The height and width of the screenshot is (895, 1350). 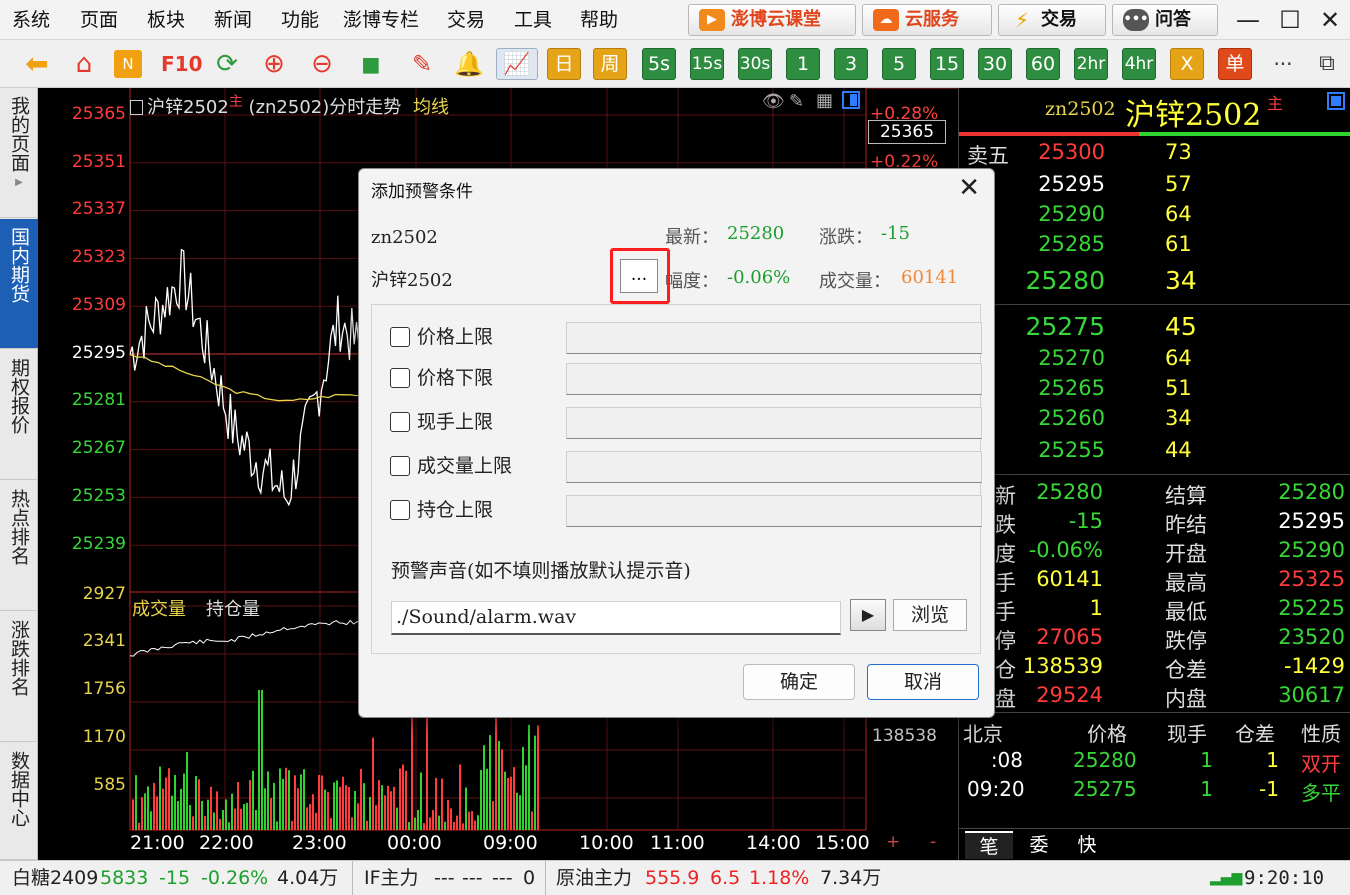 I want to click on trend-chart-icon: 📈, so click(x=517, y=64).